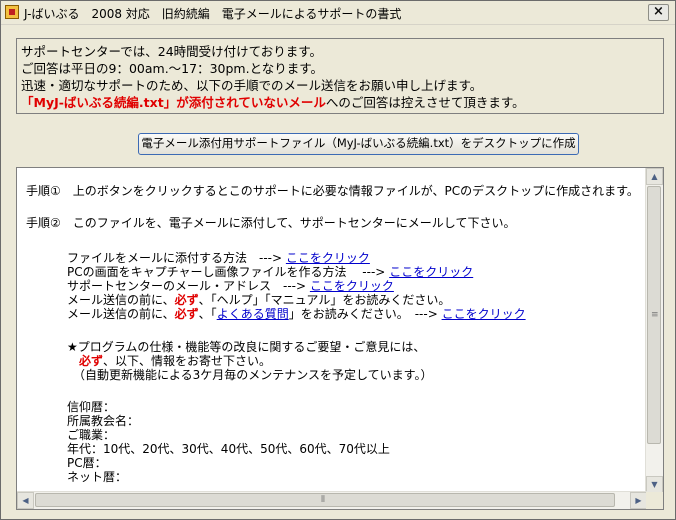  I want to click on grip-icon: ⦀, so click(323, 500).